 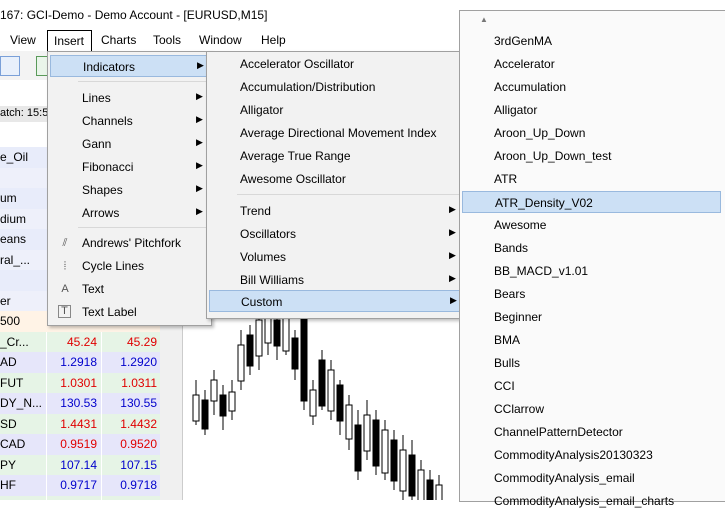 I want to click on custom-indicator-label: Bands, so click(x=511, y=248).